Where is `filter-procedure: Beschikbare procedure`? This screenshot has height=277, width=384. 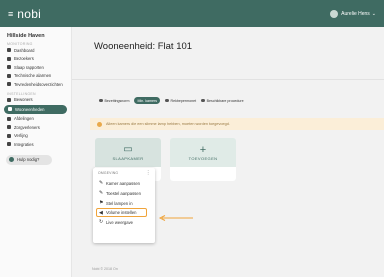
filter-procedure: Beschikbare procedure is located at coordinates (222, 100).